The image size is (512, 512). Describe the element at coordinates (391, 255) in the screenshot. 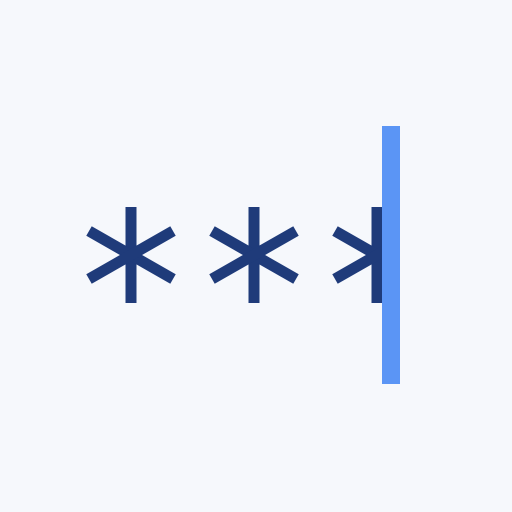

I see `text-caret` at that location.